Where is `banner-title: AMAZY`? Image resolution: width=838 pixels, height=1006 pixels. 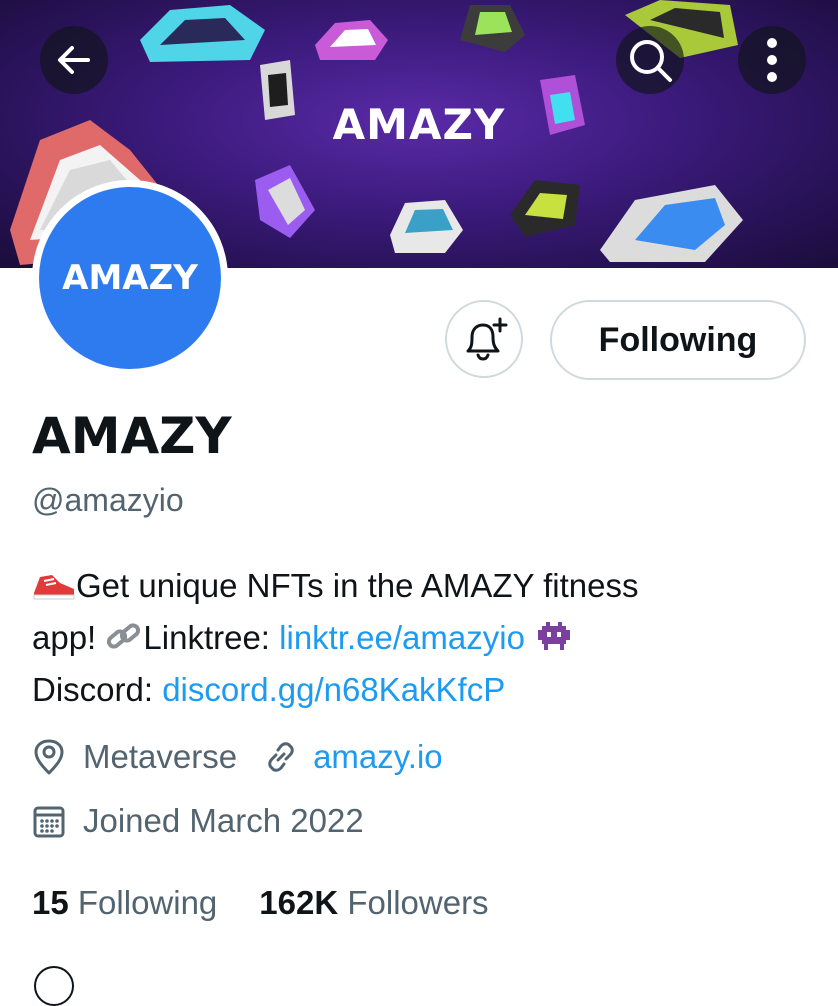 banner-title: AMAZY is located at coordinates (419, 124).